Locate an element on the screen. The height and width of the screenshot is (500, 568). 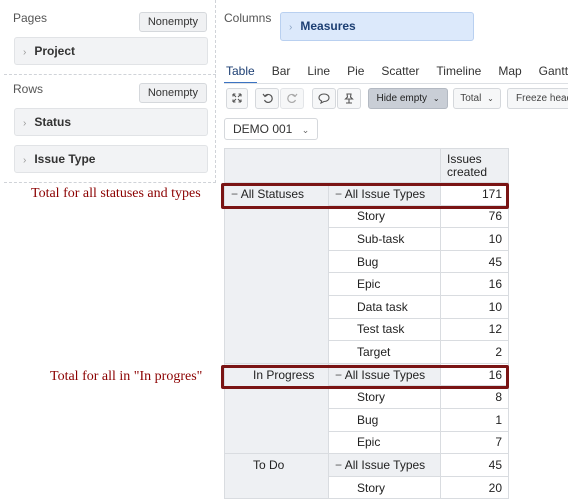
corner-cell is located at coordinates (332, 165).